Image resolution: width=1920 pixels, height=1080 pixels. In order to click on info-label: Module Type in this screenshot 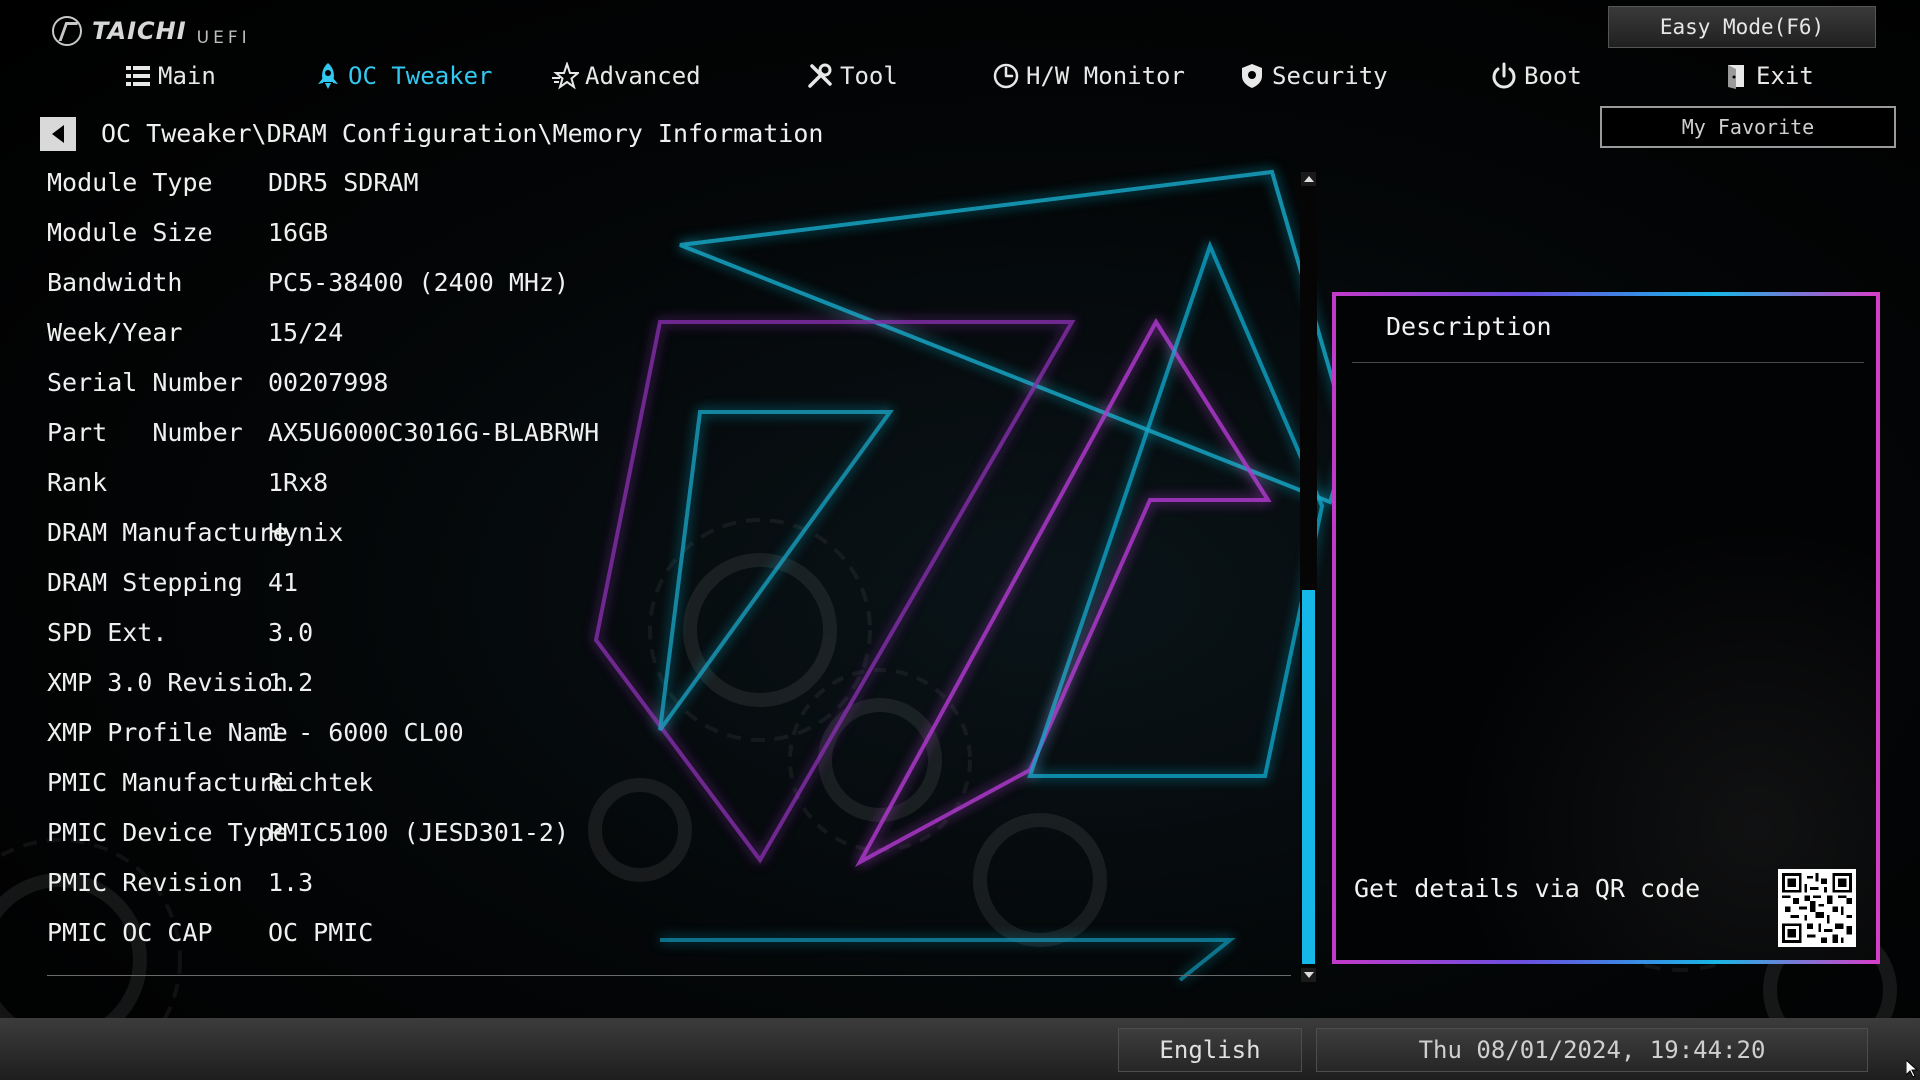, I will do `click(130, 182)`.